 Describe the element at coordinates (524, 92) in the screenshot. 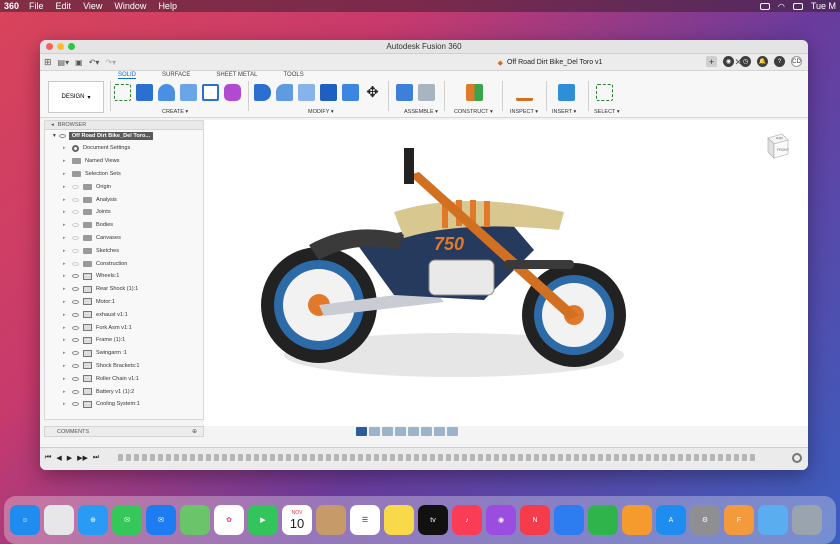

I see `measure-icon` at that location.